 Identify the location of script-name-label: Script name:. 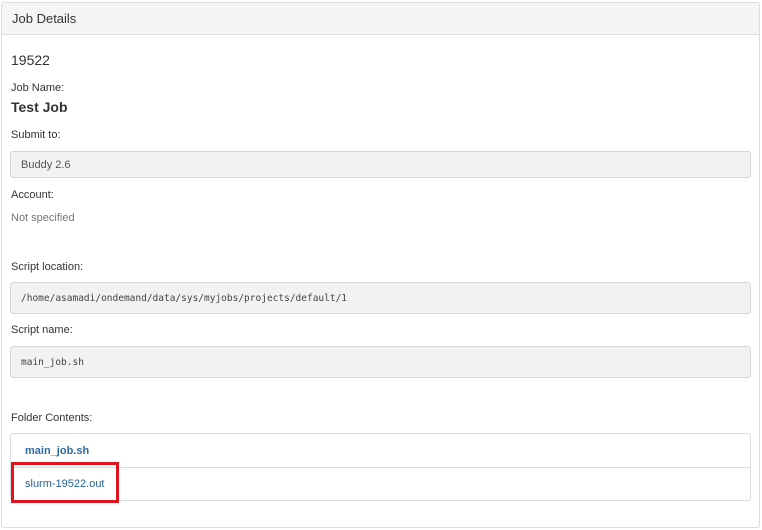
(42, 330).